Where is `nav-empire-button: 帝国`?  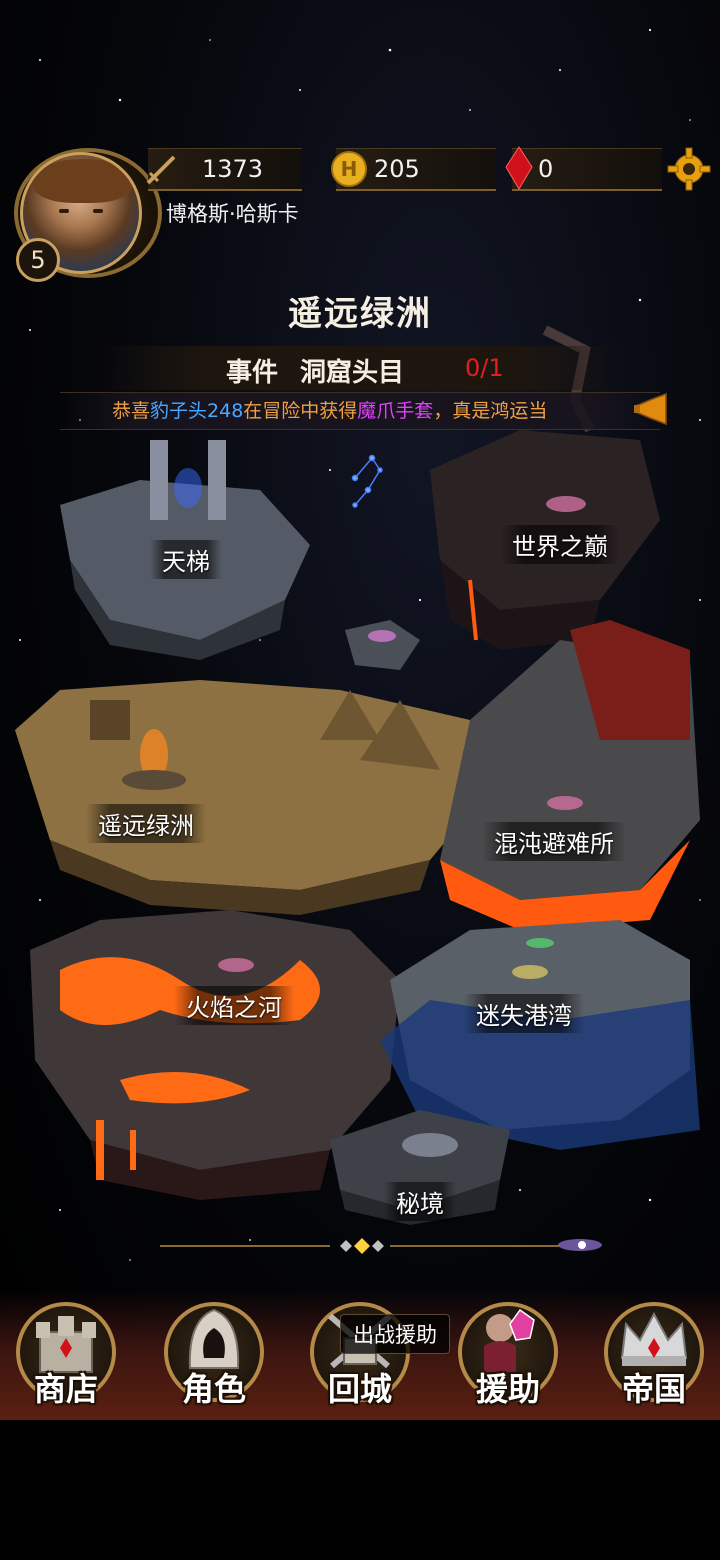 nav-empire-button: 帝国 is located at coordinates (654, 1357).